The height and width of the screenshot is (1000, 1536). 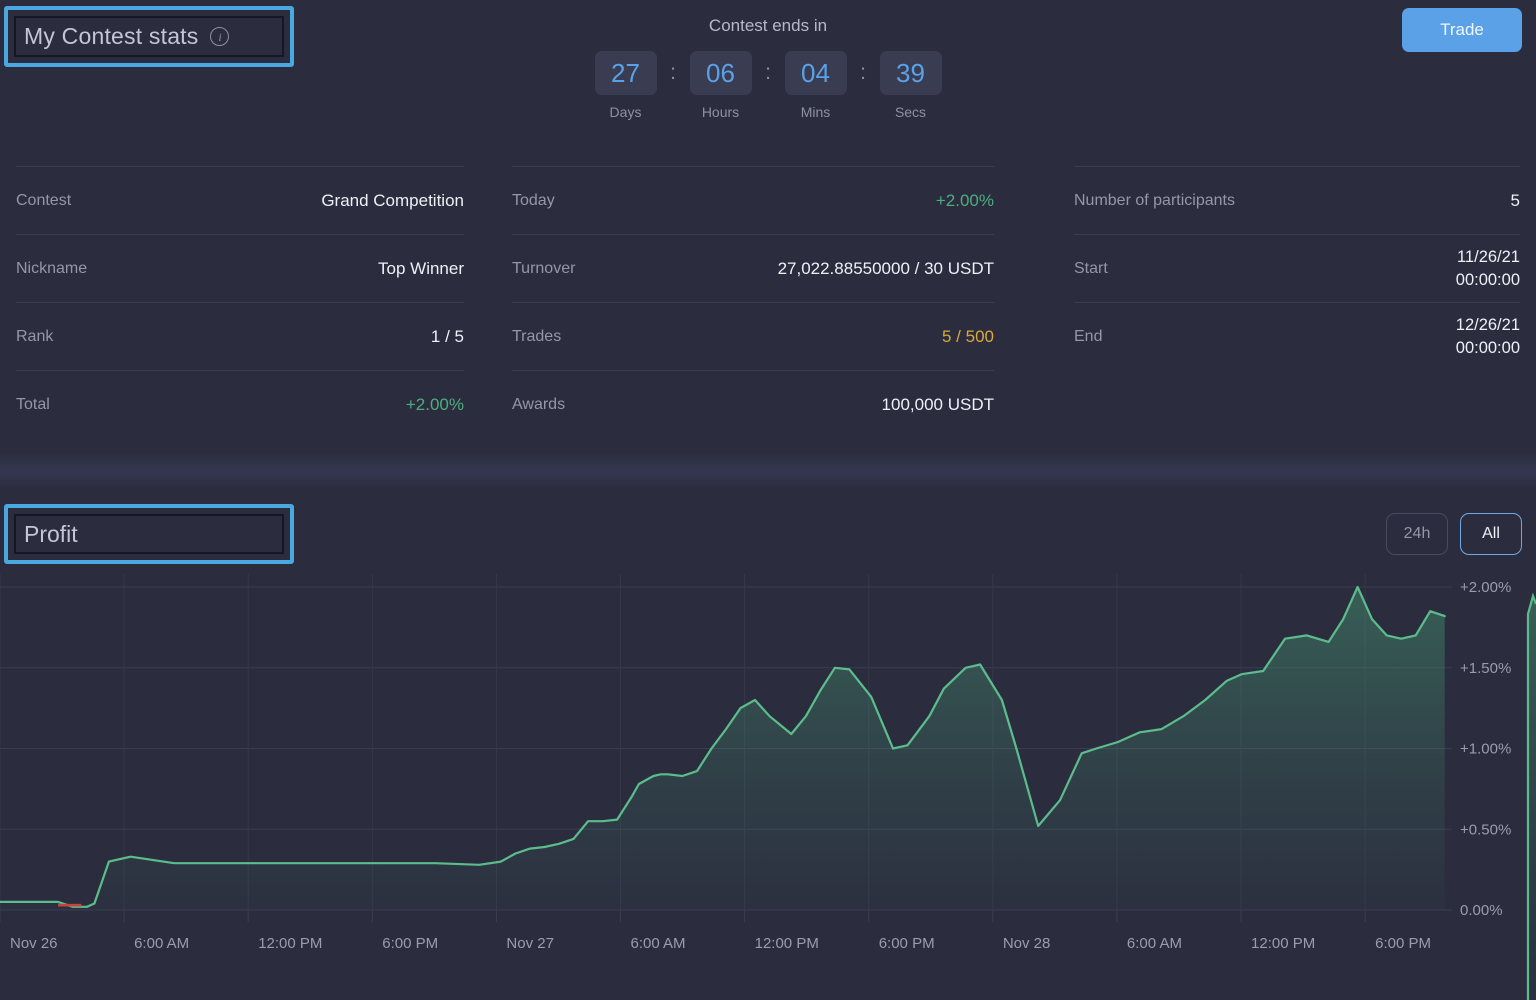 What do you see at coordinates (1488, 268) in the screenshot?
I see `stat-value-start: 11/26/21 00:00:00` at bounding box center [1488, 268].